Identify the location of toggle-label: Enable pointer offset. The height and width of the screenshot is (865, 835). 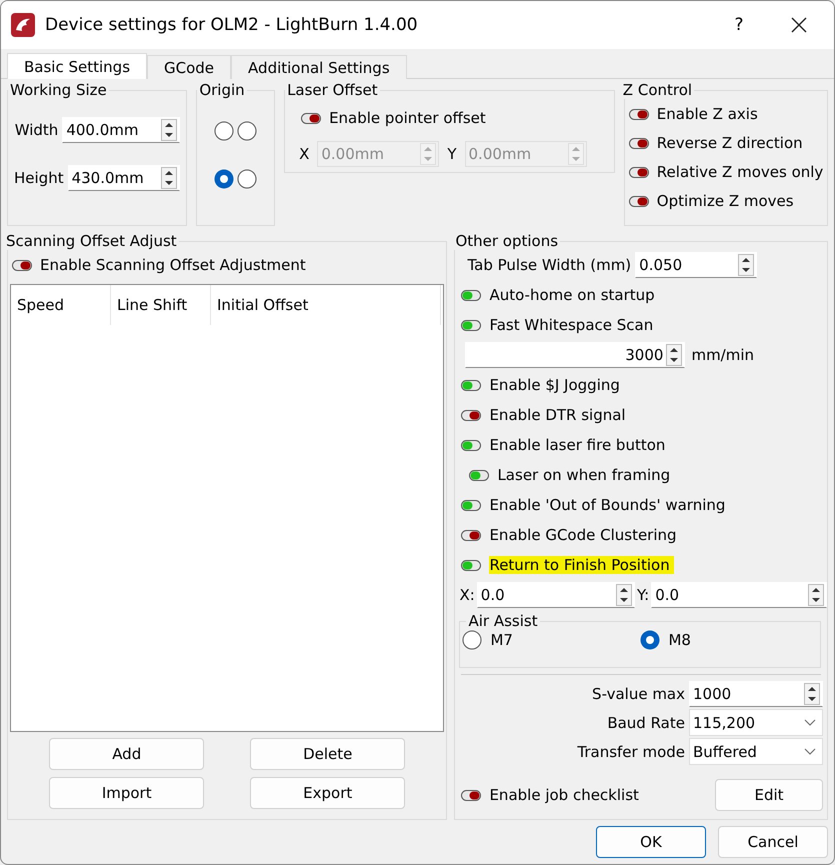
(408, 118).